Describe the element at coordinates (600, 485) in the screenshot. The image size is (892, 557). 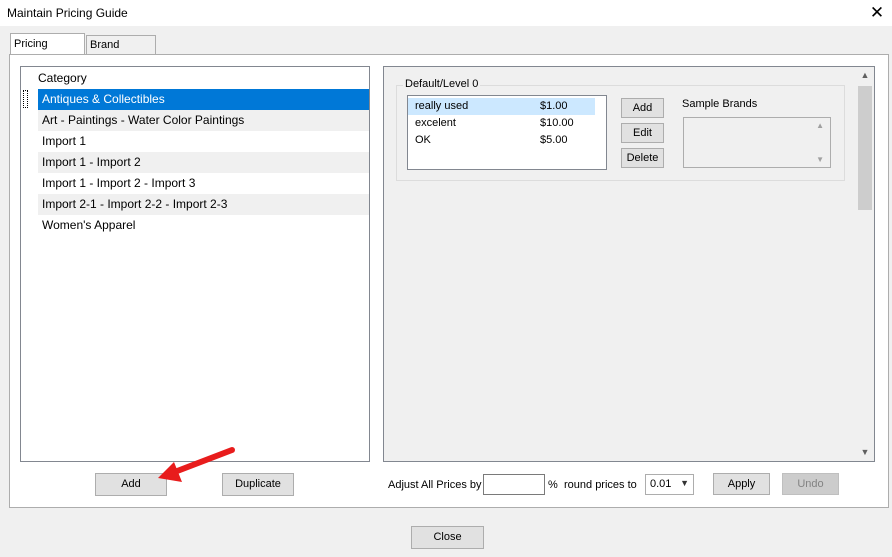
I see `round-prices-label: round prices to` at that location.